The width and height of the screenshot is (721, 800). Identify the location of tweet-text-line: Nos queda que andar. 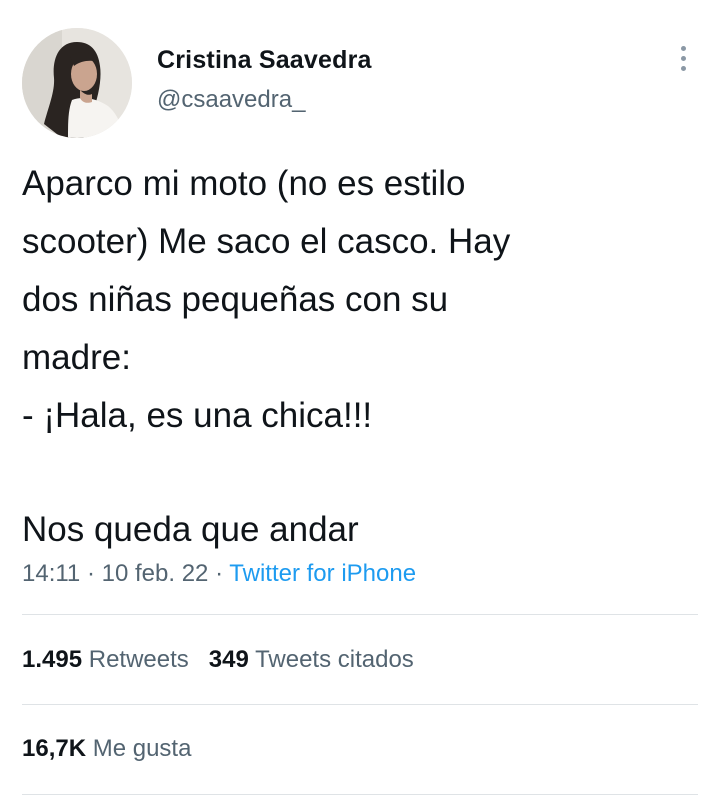
(190, 529).